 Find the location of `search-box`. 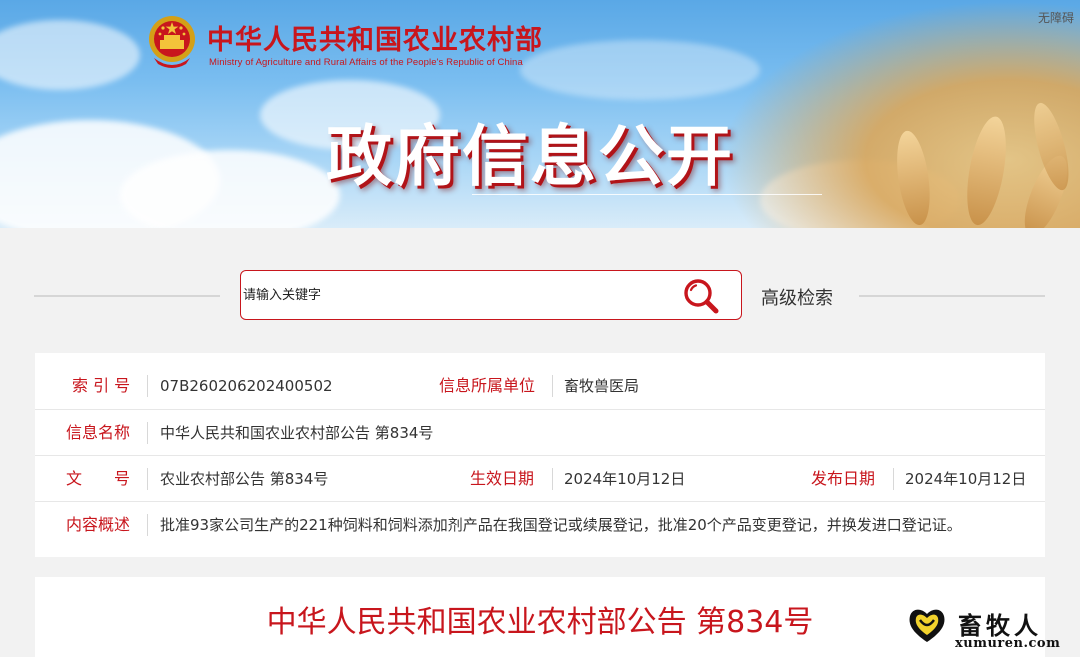

search-box is located at coordinates (491, 295).